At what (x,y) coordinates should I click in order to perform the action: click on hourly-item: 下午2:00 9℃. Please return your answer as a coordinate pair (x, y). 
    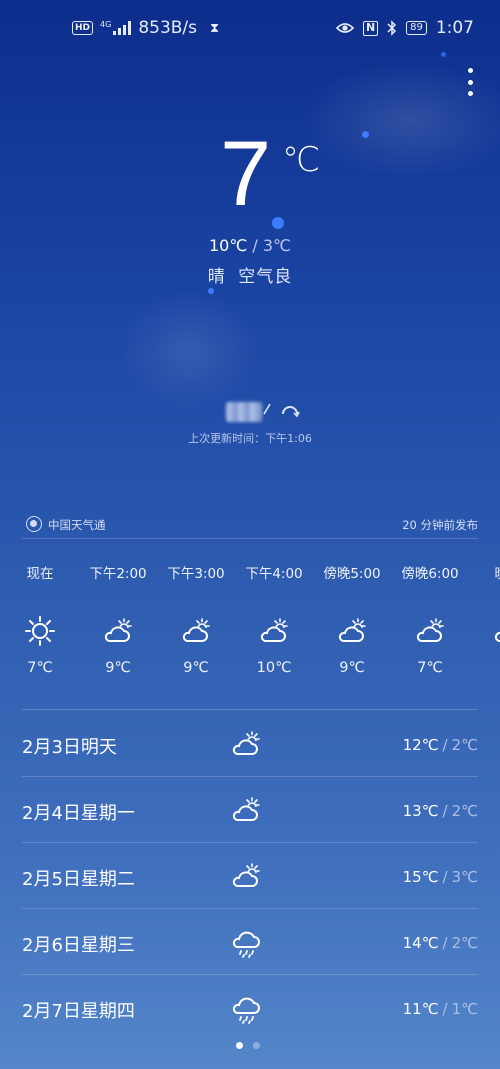
    Looking at the image, I should click on (118, 619).